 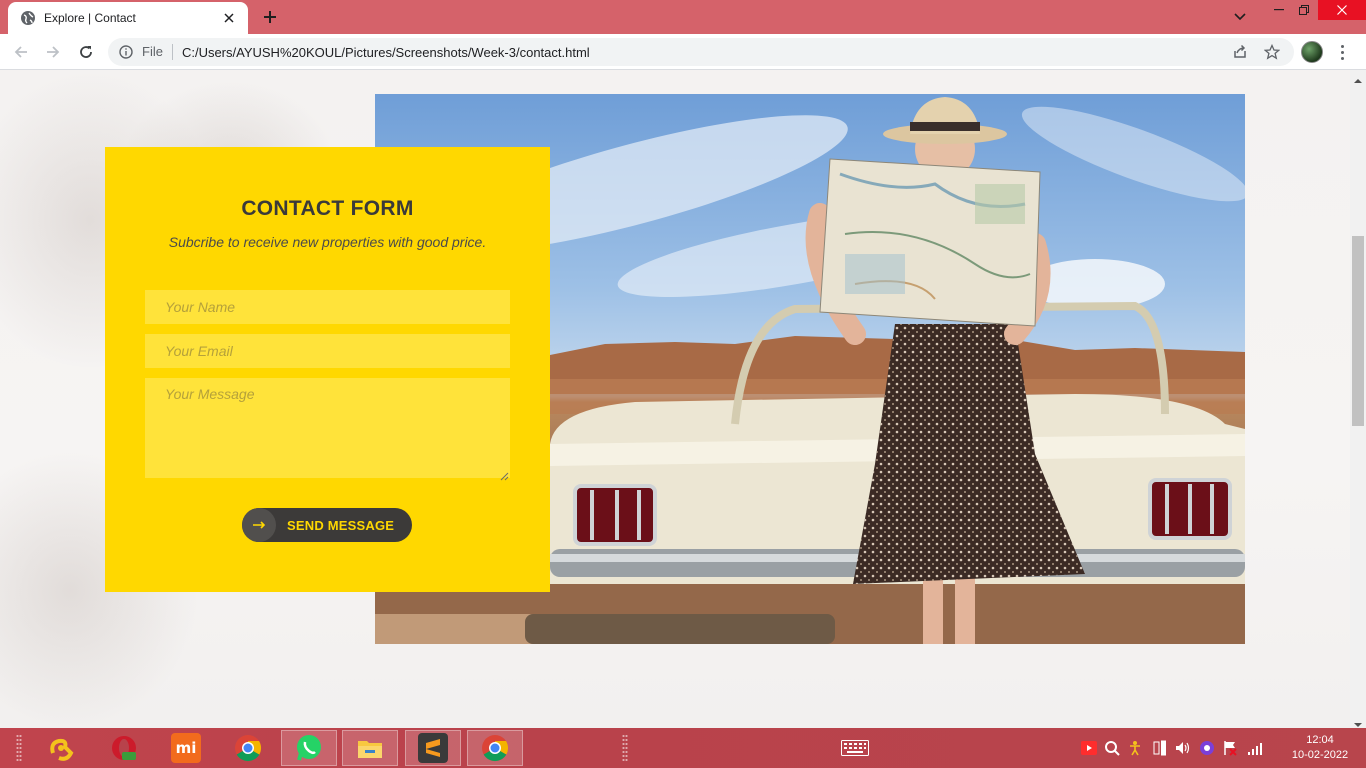 I want to click on arrow-right-icon, so click(x=259, y=525).